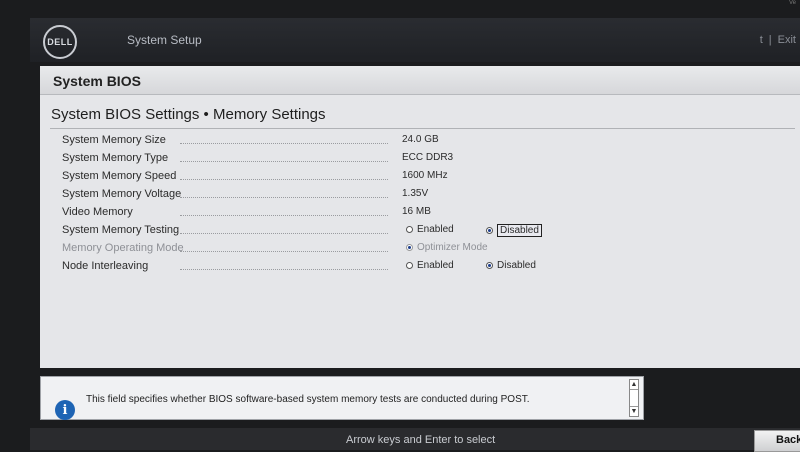  I want to click on scroll-up-icon: ▲, so click(634, 385).